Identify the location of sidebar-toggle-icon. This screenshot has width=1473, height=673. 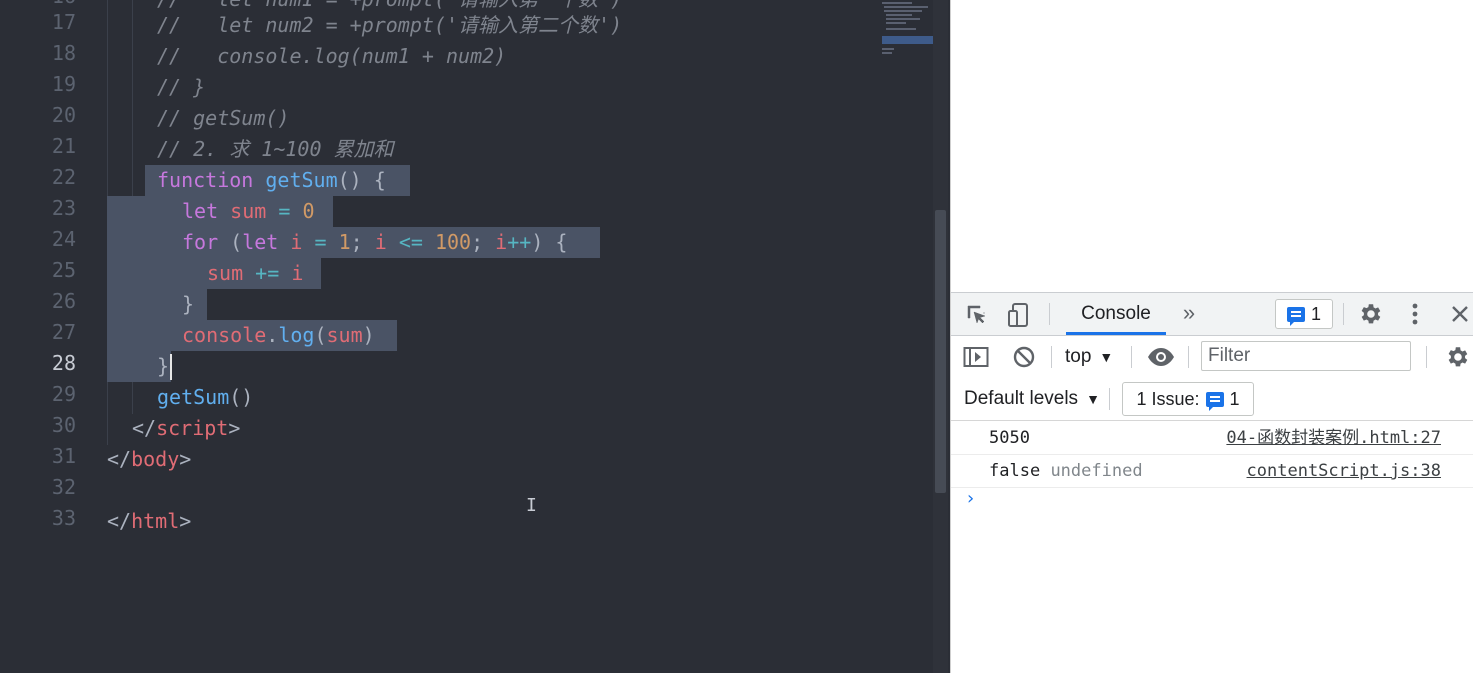
(976, 357).